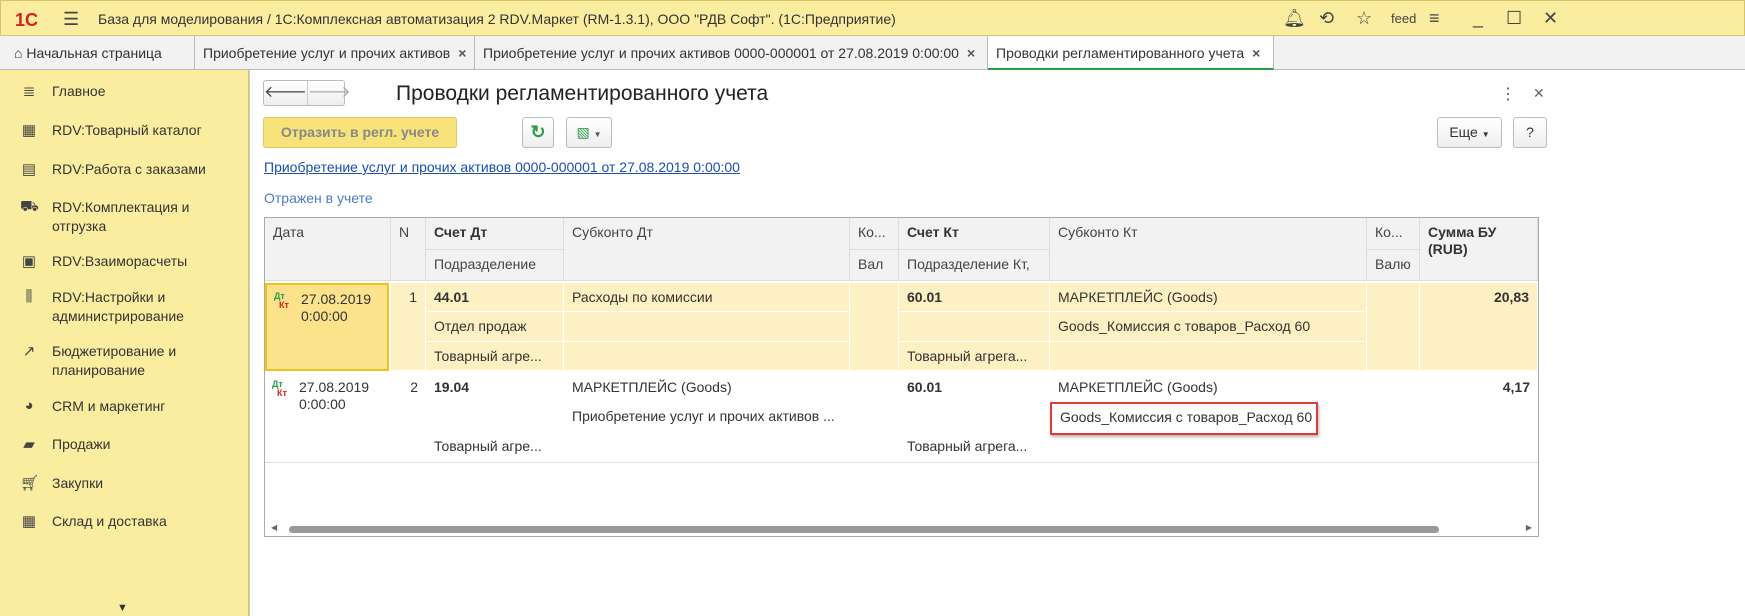 The width and height of the screenshot is (1745, 616). I want to click on settings-menu-icon: ≡, so click(1434, 18).